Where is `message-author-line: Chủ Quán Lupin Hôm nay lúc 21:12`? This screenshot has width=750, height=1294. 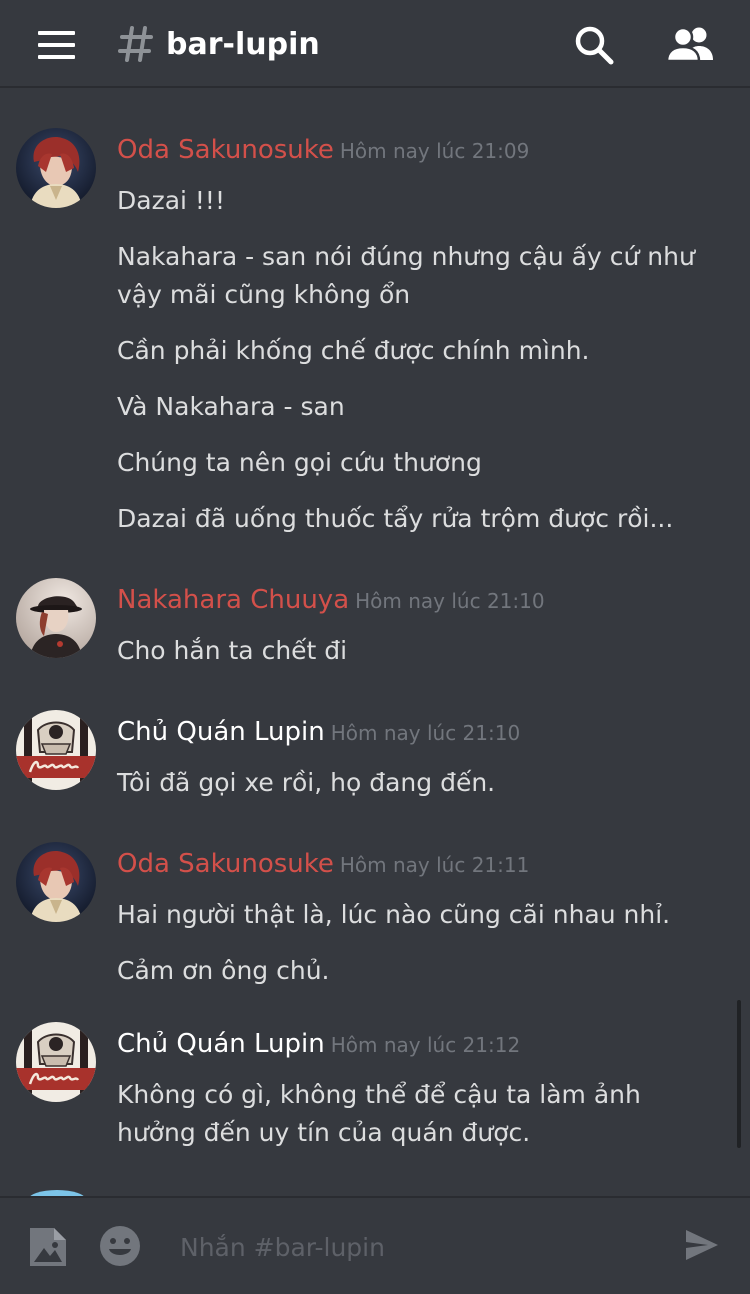
message-author-line: Chủ Quán Lupin Hôm nay lúc 21:12 is located at coordinates (318, 1044).